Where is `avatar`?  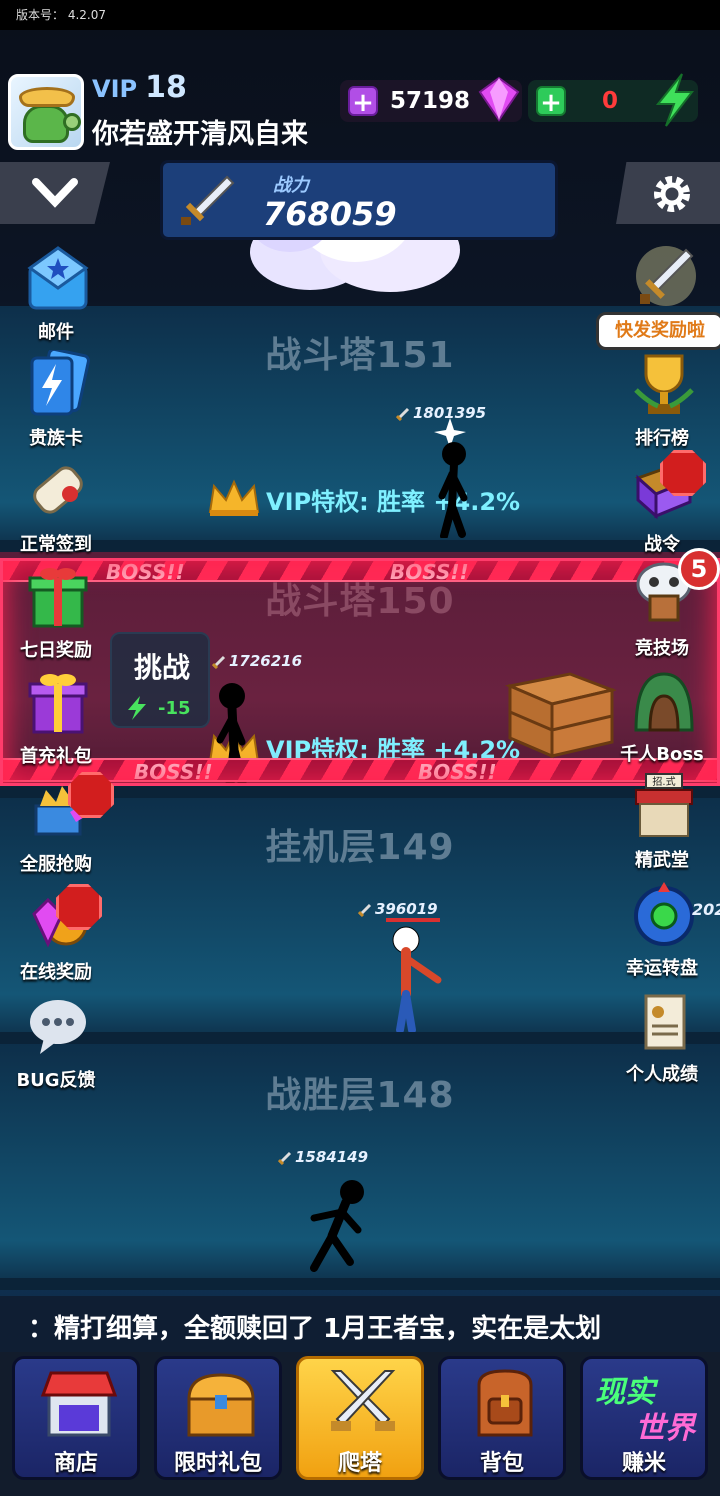 avatar is located at coordinates (46, 112).